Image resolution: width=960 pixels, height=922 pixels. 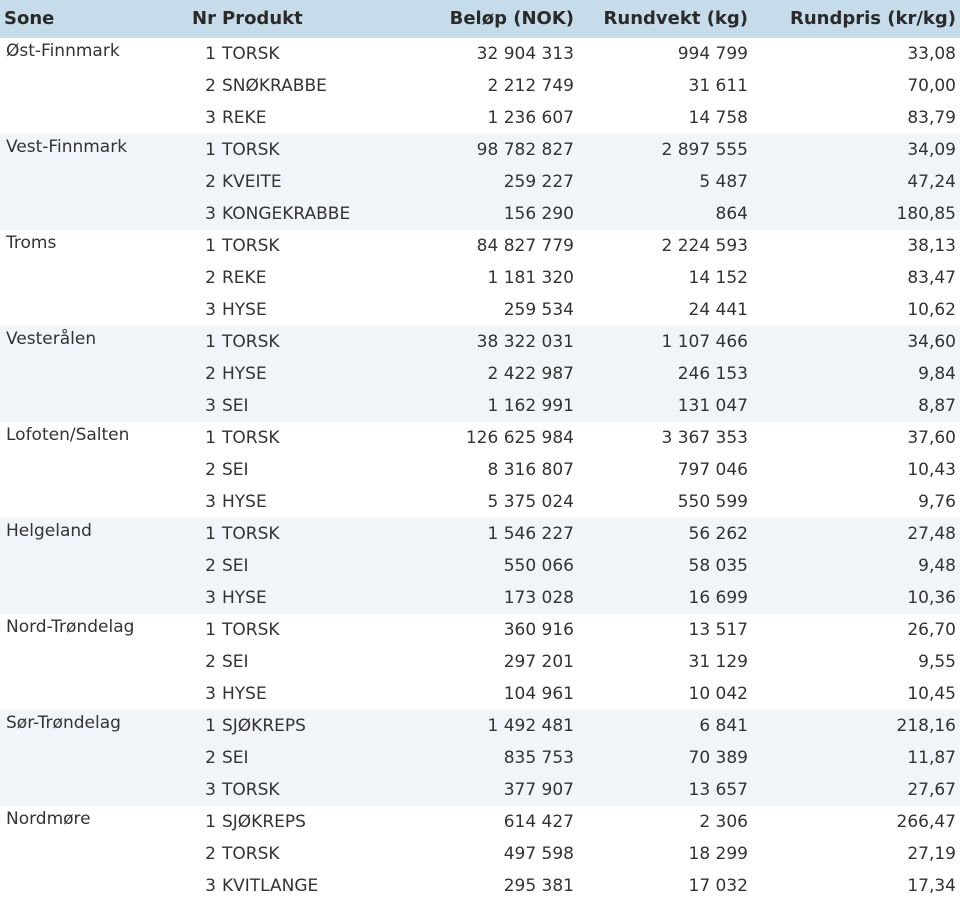 I want to click on zone-name: Sør-Trøndelag, so click(x=85, y=758).